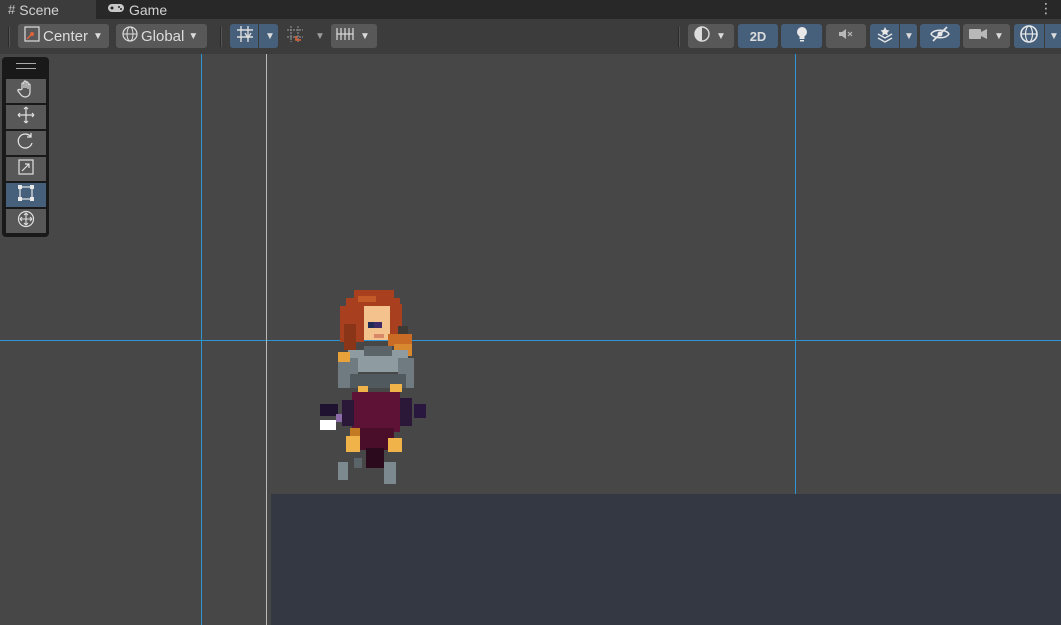  I want to click on scene-lighting-toggle, so click(801, 36).